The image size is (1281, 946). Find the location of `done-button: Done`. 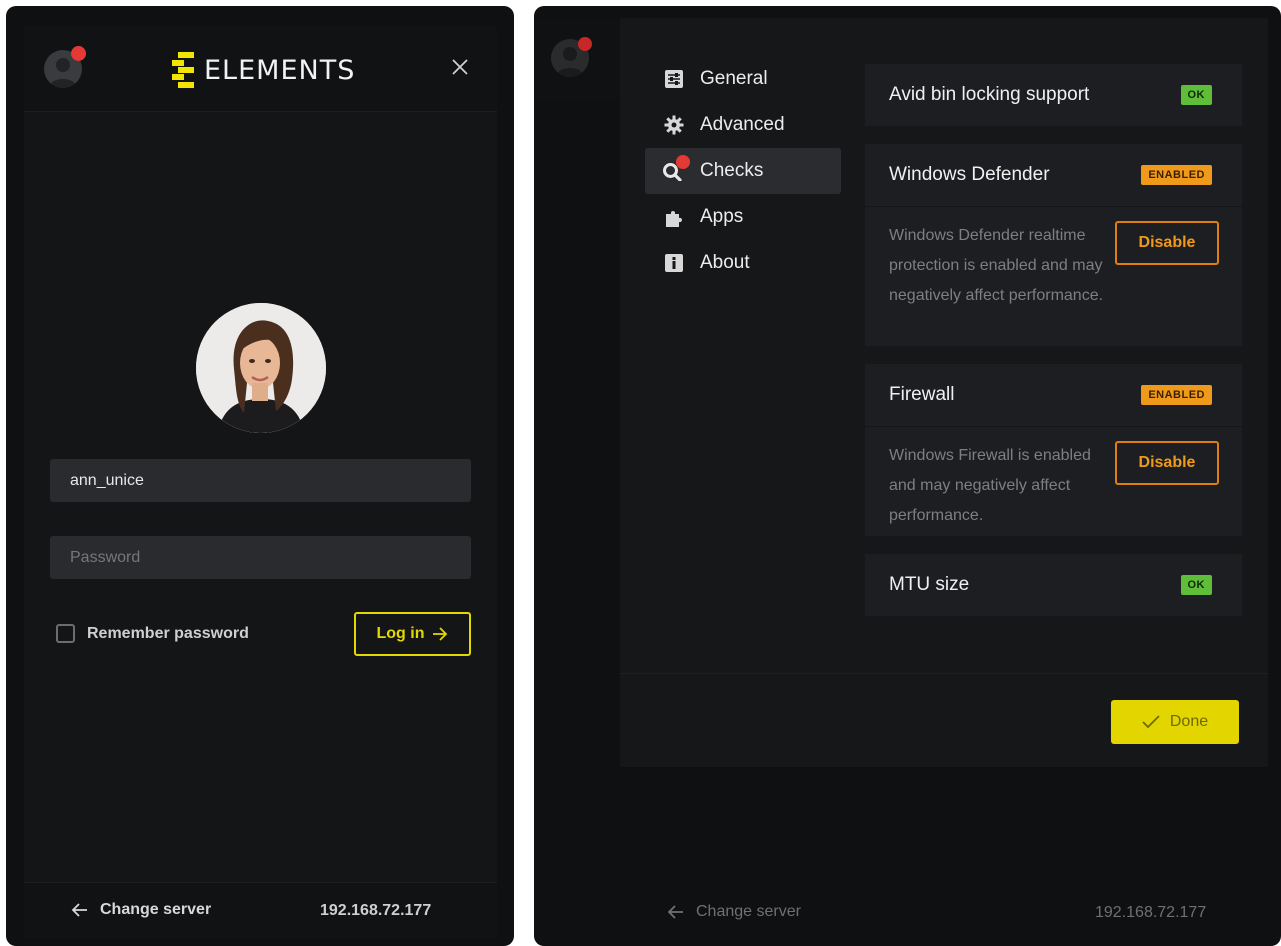

done-button: Done is located at coordinates (1175, 722).